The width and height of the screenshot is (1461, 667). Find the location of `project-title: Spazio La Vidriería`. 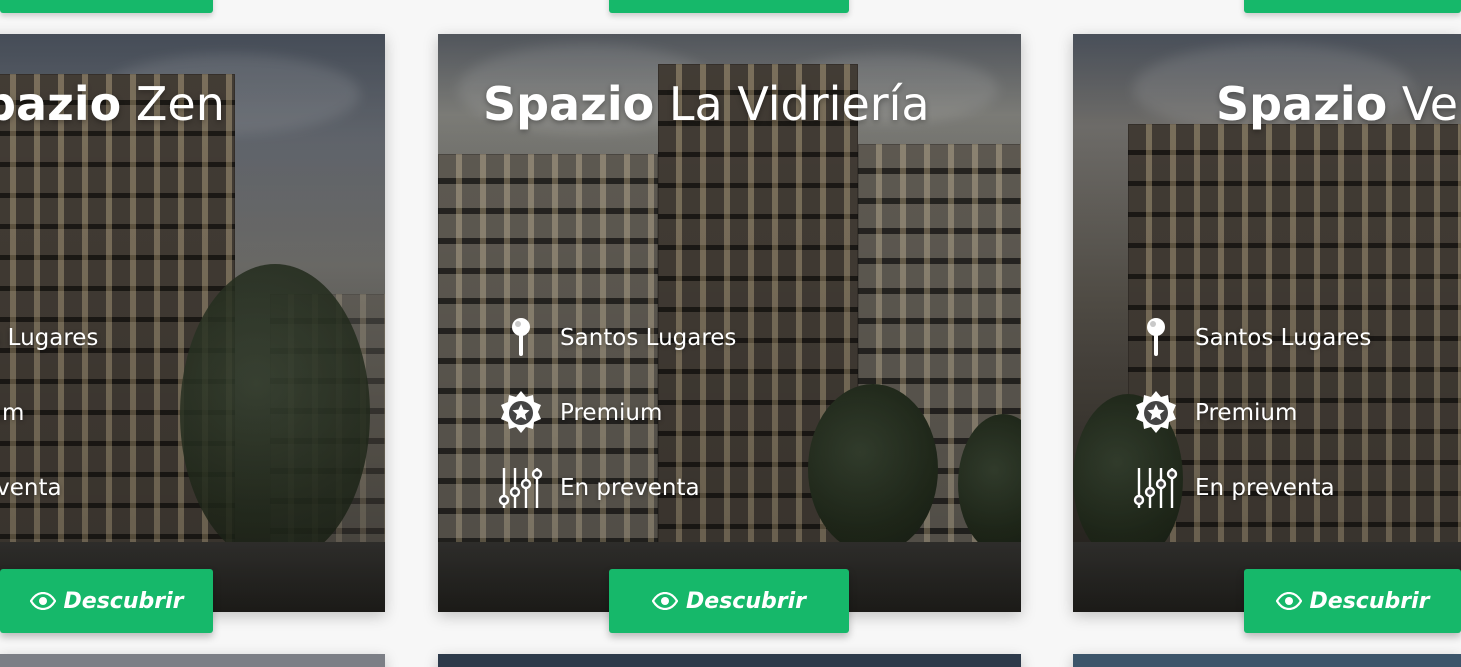

project-title: Spazio La Vidriería is located at coordinates (706, 104).